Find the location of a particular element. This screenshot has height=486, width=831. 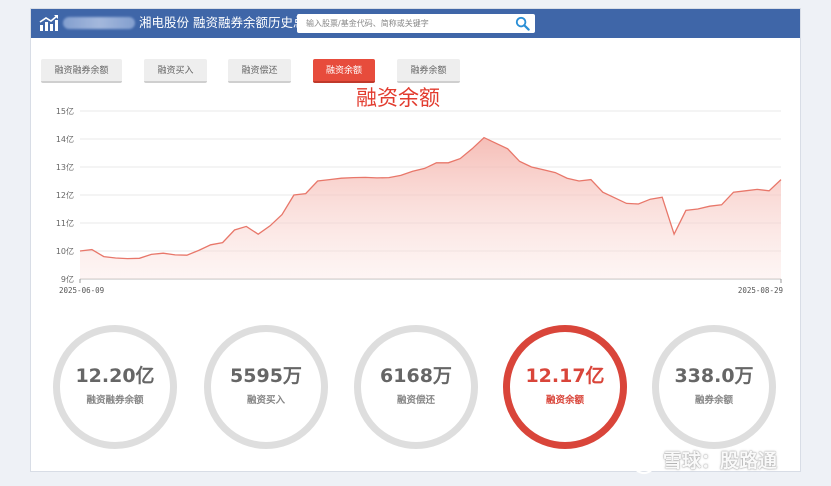

snowball-logo-icon is located at coordinates (644, 461).